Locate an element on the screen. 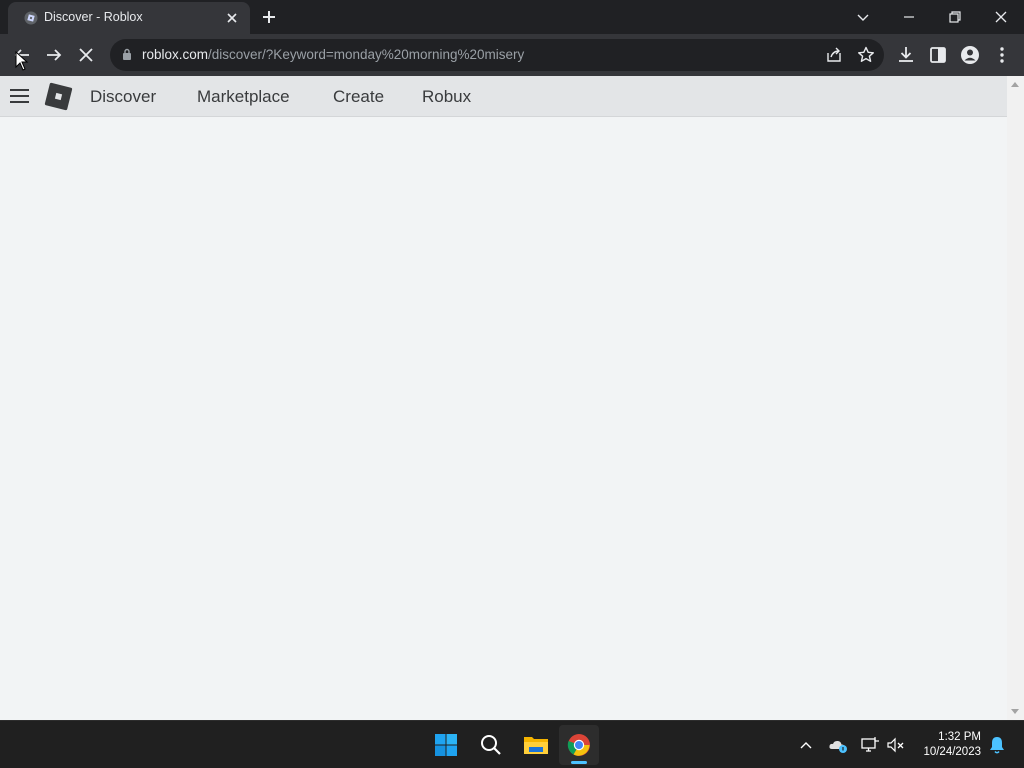 The height and width of the screenshot is (768, 1024). file-explorer-icon is located at coordinates (536, 745).